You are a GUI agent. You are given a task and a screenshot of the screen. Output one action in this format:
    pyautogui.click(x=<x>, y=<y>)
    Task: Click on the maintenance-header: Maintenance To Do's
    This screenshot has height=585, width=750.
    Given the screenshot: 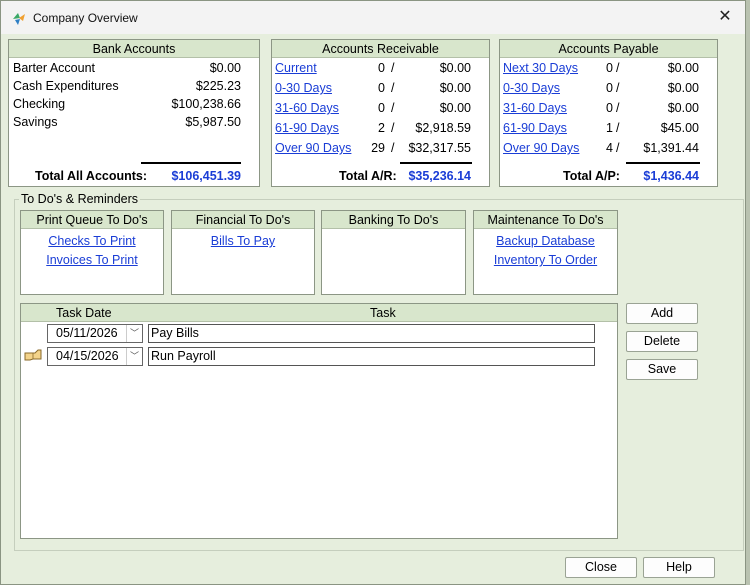 What is the action you would take?
    pyautogui.click(x=545, y=220)
    